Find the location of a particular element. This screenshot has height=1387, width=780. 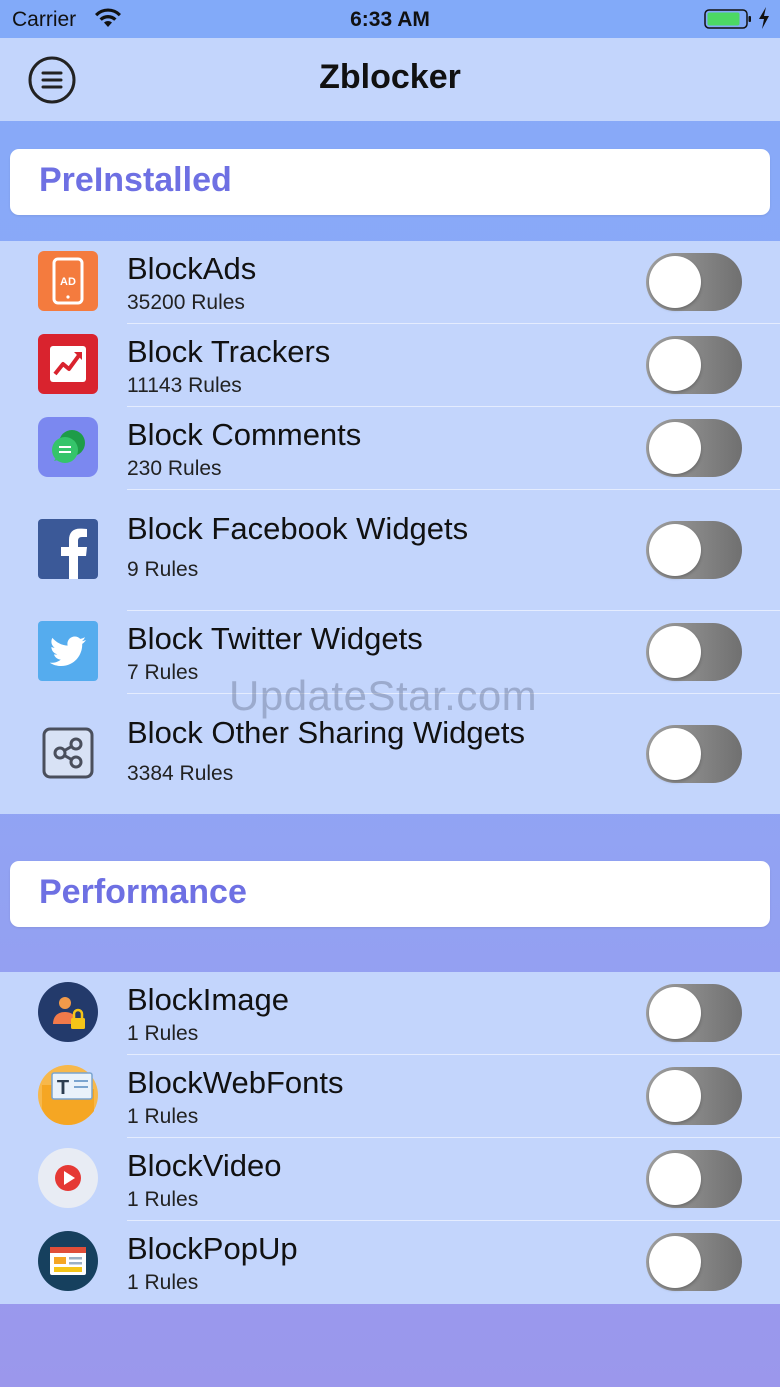

toggle-switch-block-facebook-widgets is located at coordinates (694, 550).